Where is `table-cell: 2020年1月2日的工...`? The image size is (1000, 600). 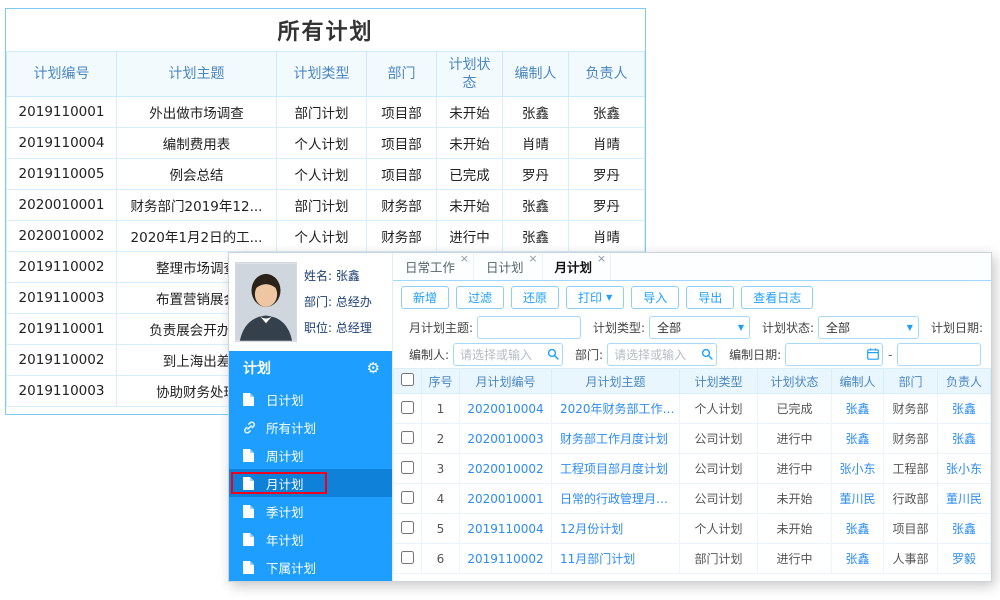 table-cell: 2020年1月2日的工... is located at coordinates (196, 236).